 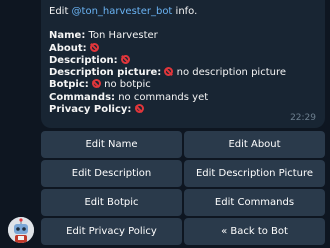 What do you see at coordinates (67, 36) in the screenshot?
I see `name-label: Name:` at bounding box center [67, 36].